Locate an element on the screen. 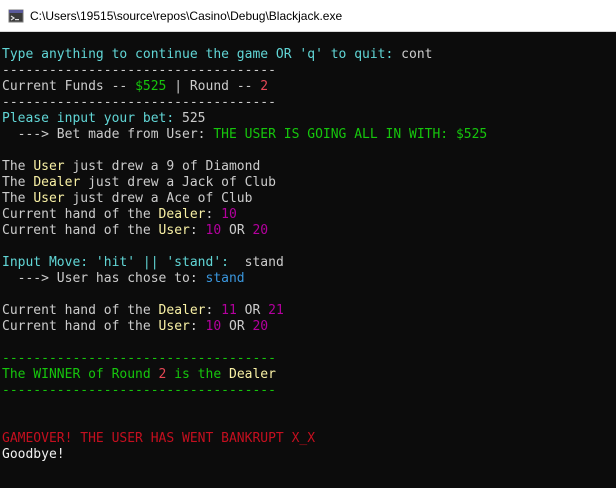 The width and height of the screenshot is (616, 488). draw-card: just drew a Ace of Club is located at coordinates (158, 198).